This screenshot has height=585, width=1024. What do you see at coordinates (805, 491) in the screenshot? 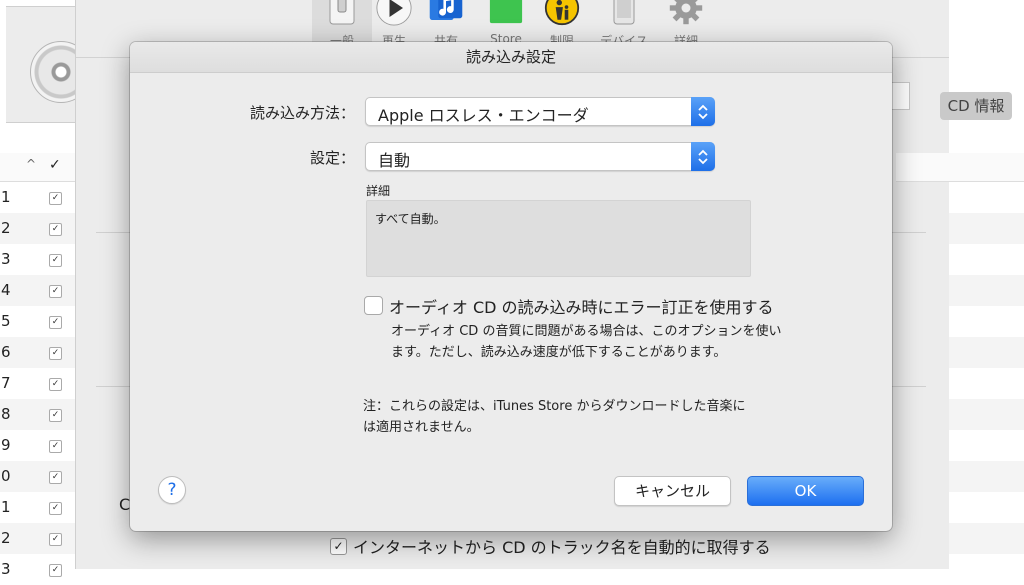
I see `ok-button: OK` at bounding box center [805, 491].